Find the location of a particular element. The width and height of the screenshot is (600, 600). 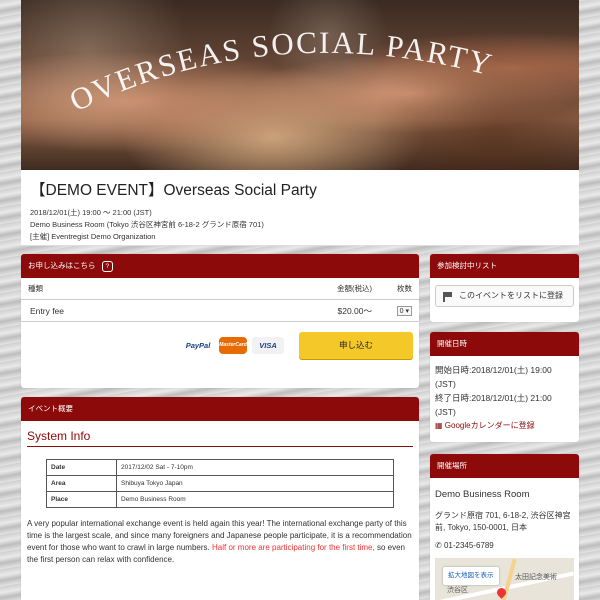

start-datetime: 開始日時:2018/12/01(土) 19:00 (JST) is located at coordinates (493, 377).